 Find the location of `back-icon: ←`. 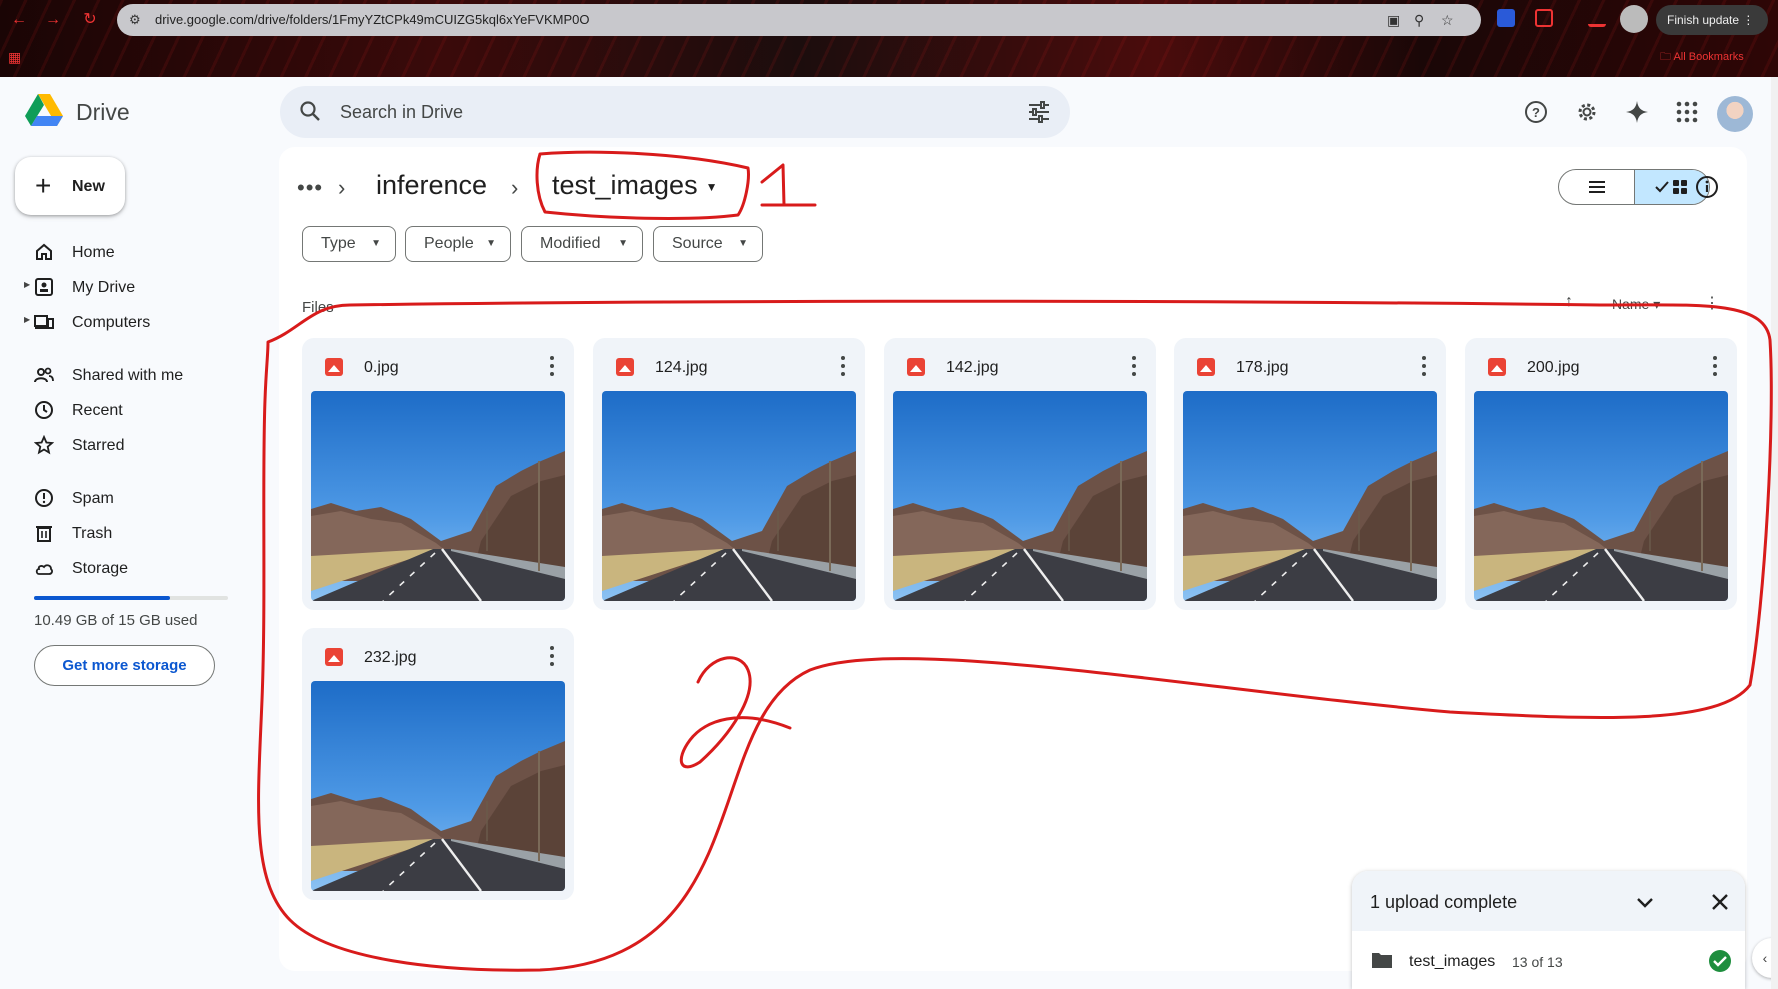

back-icon: ← is located at coordinates (19, 20).